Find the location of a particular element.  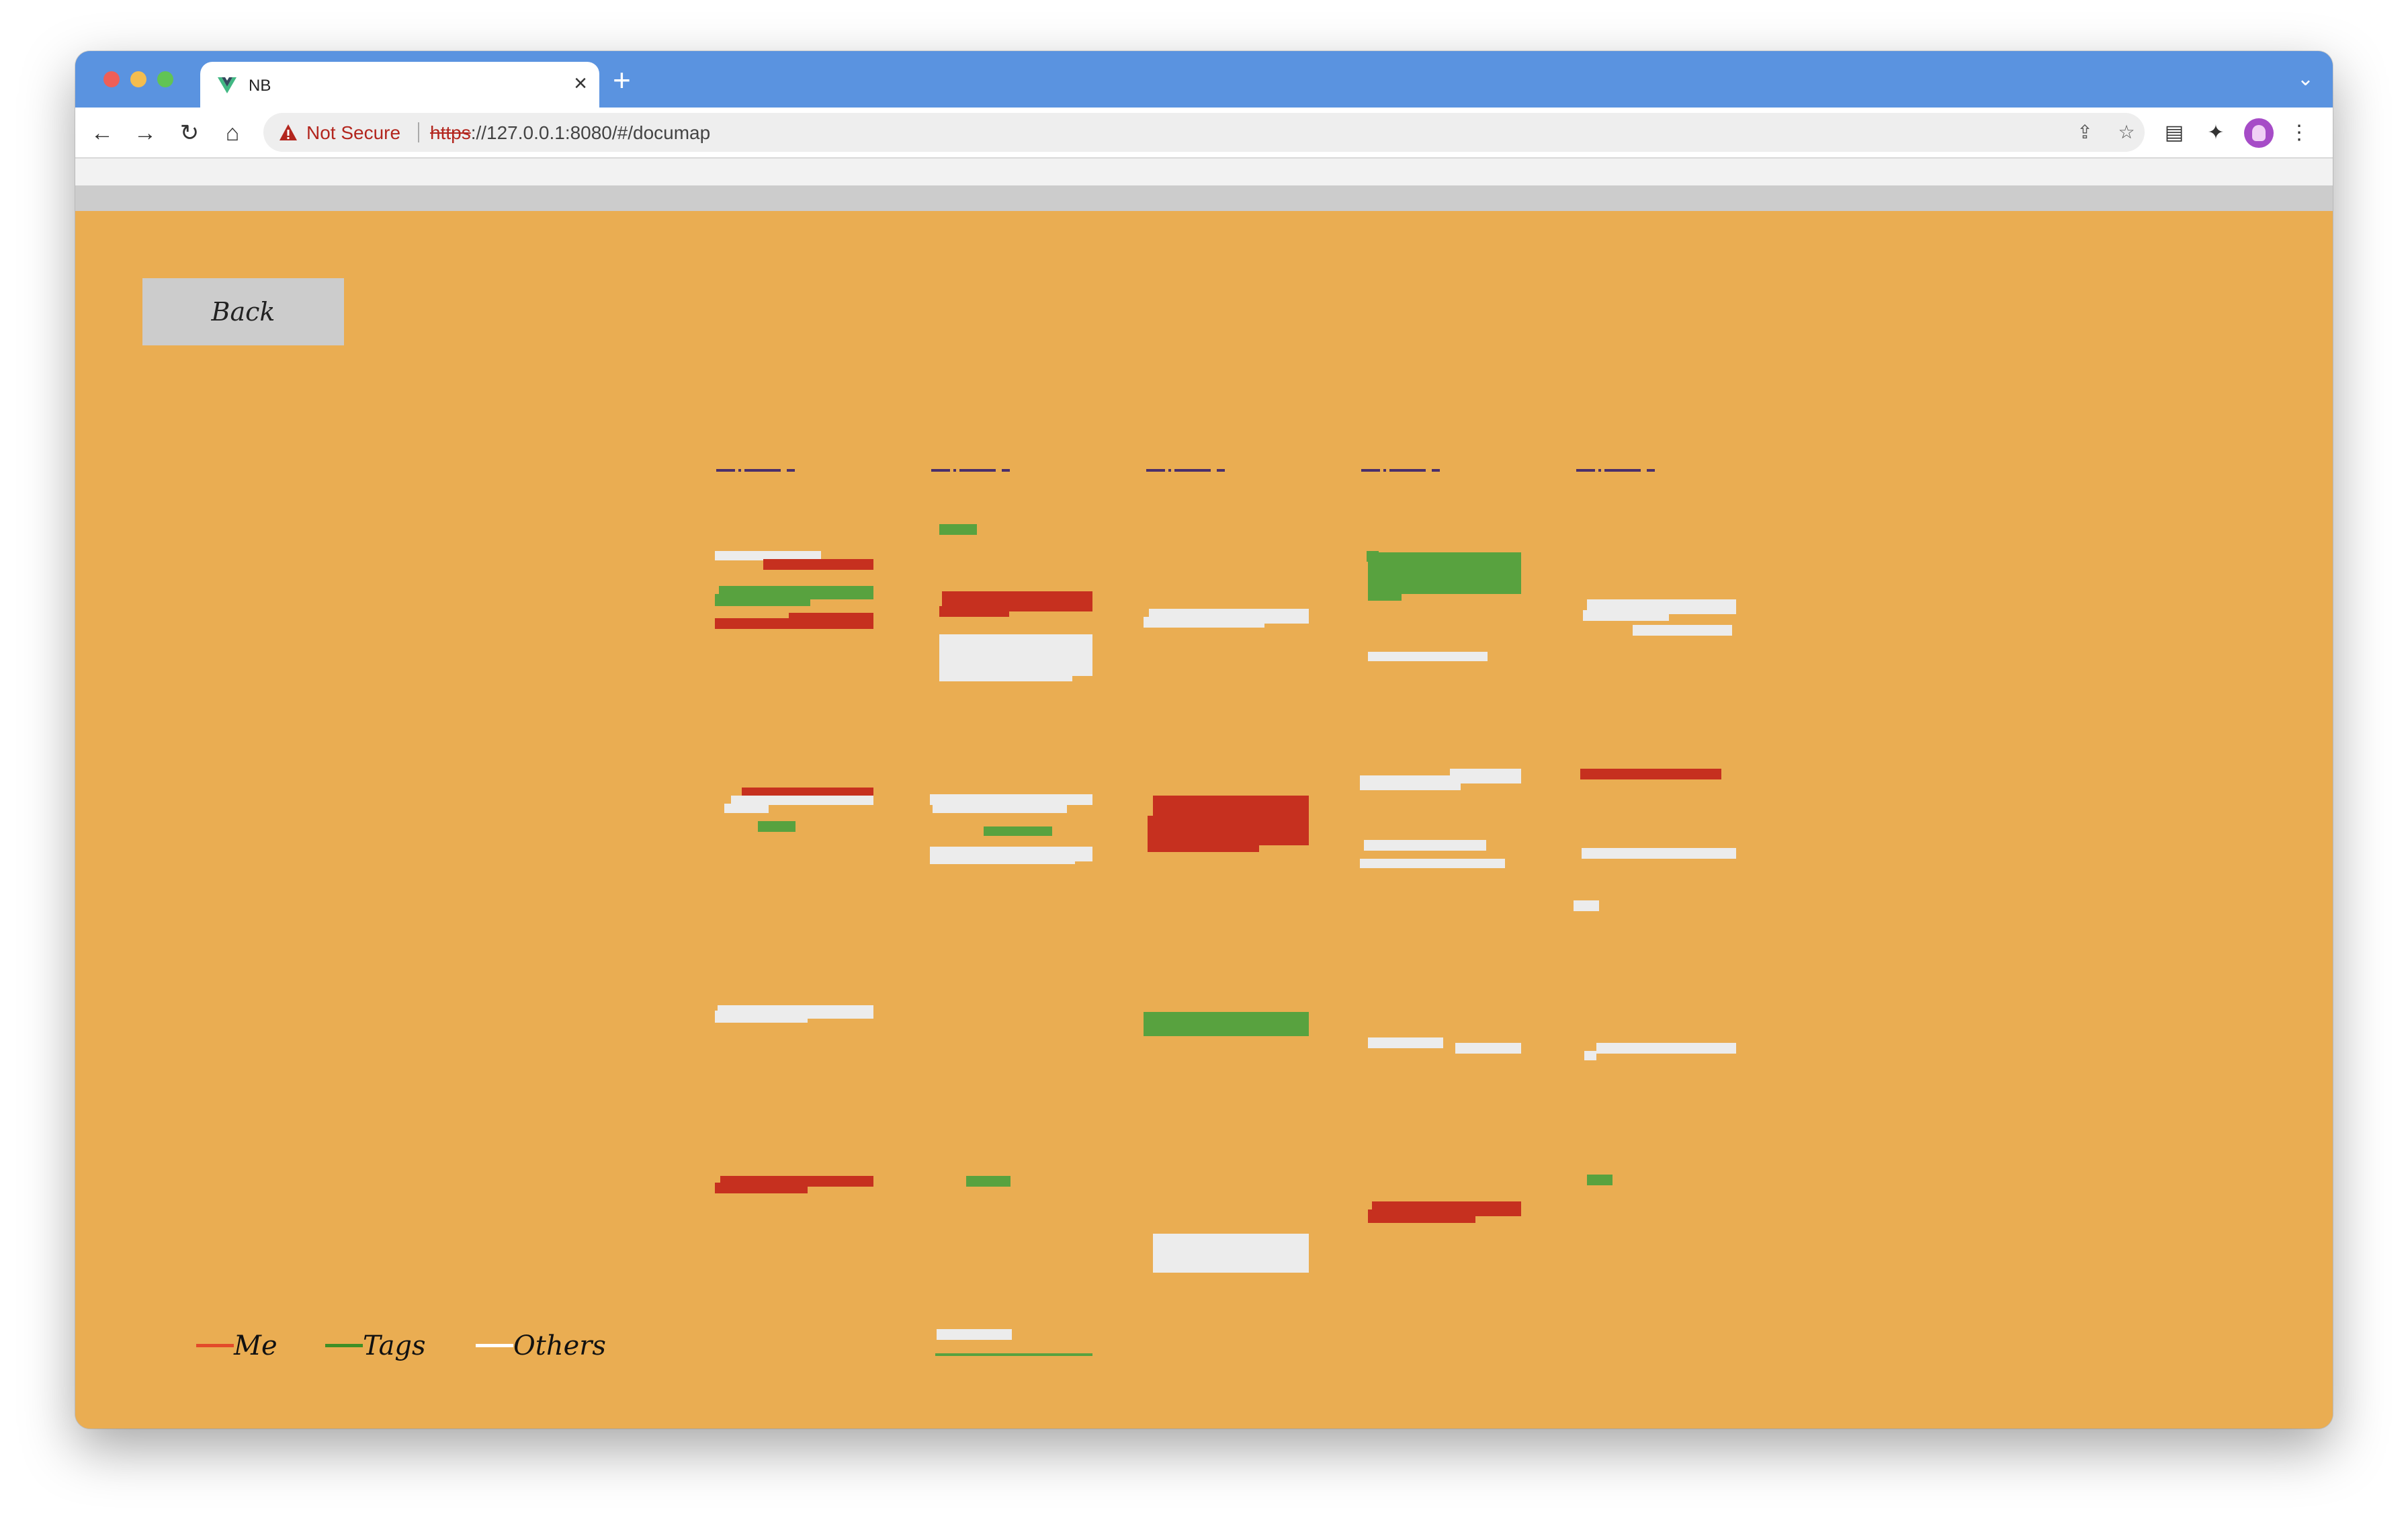

reading-list-icon: ▤ is located at coordinates (2174, 133).